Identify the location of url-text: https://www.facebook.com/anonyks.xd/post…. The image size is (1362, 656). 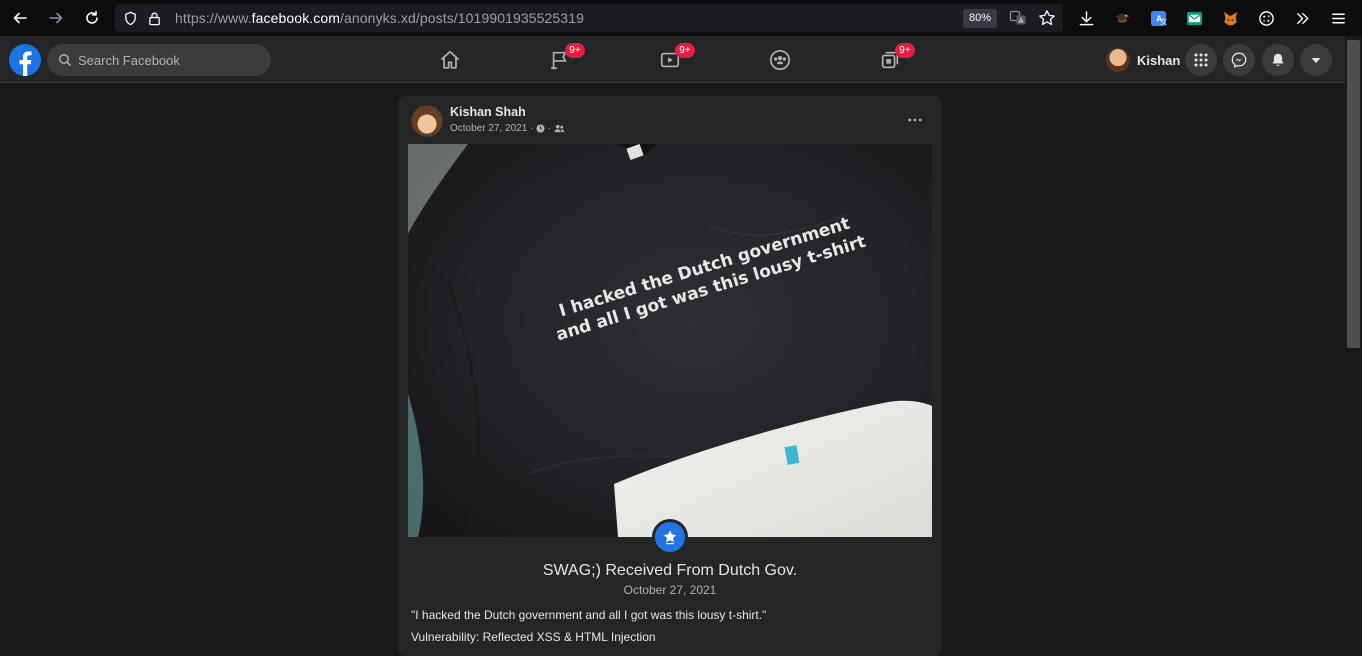
(379, 18).